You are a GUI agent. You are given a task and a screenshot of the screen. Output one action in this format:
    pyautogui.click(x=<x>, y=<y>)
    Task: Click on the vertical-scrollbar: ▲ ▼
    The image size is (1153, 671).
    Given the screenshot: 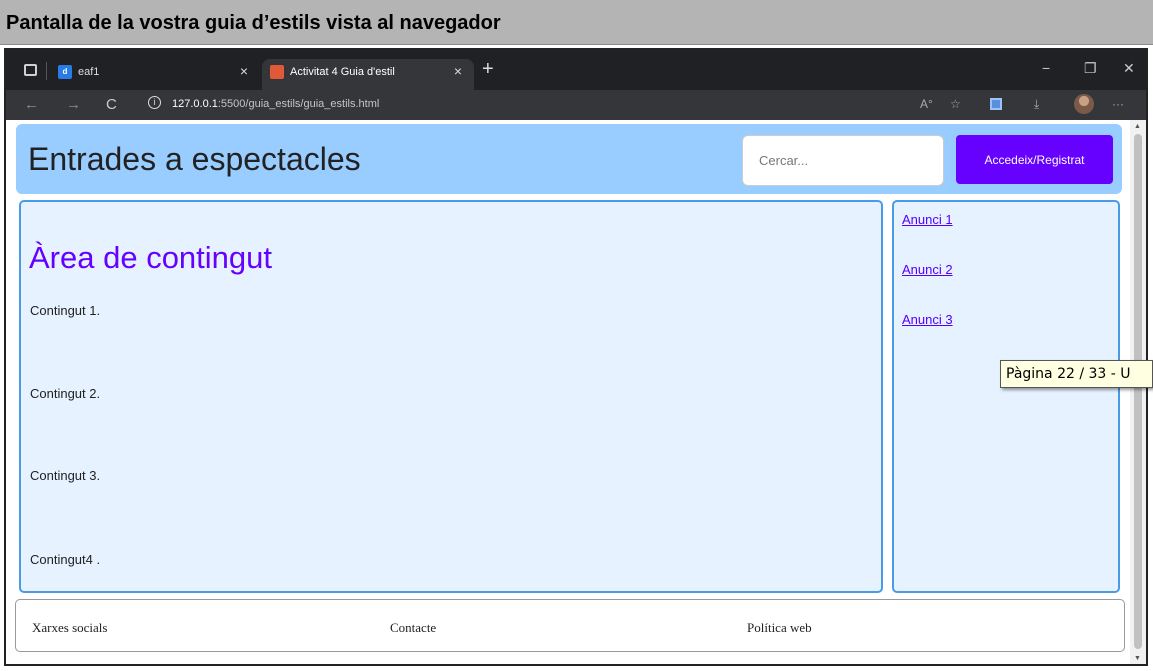 What is the action you would take?
    pyautogui.click(x=1138, y=392)
    